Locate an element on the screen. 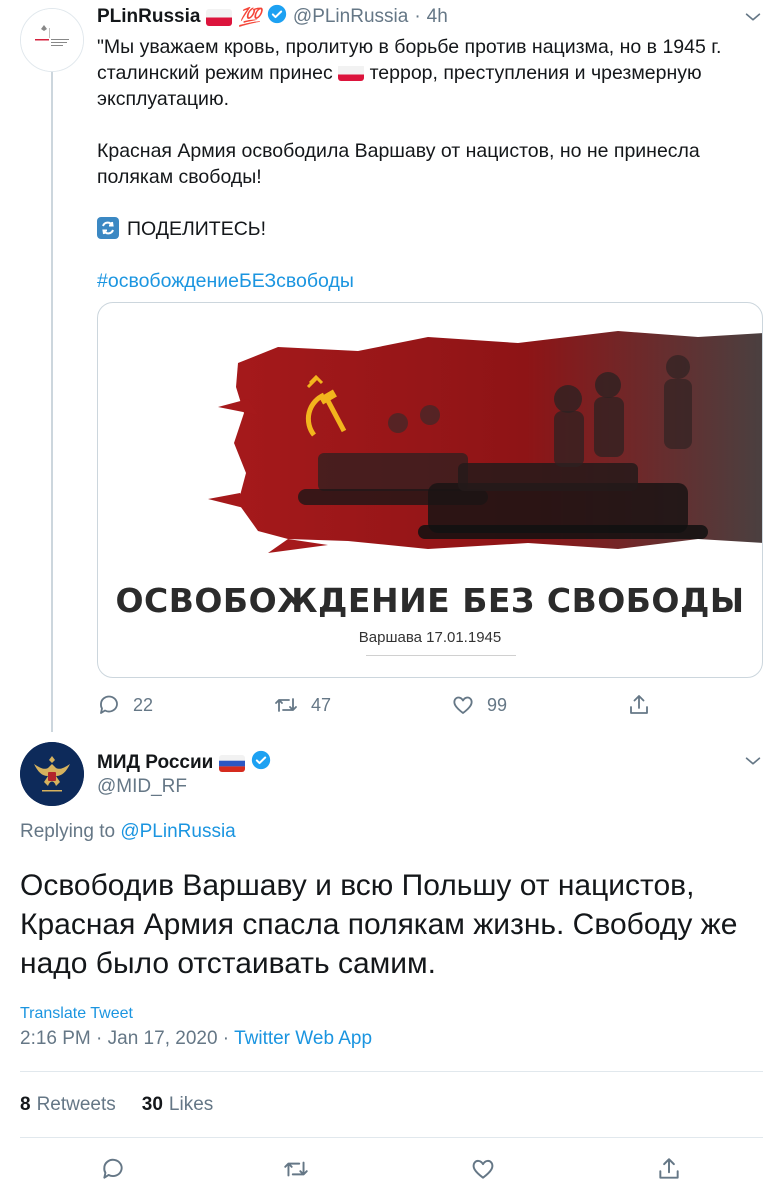 The image size is (783, 1200). like-stats-link: 30 Likes is located at coordinates (178, 1105).